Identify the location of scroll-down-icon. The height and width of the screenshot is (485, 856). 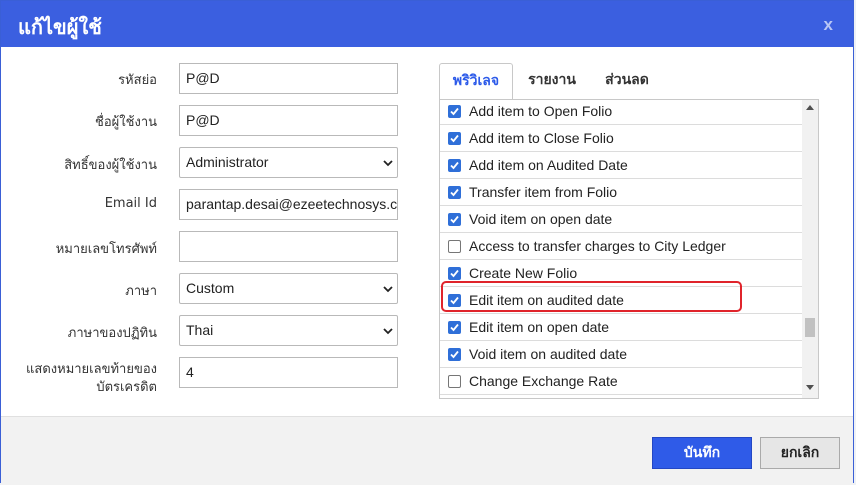
(810, 387).